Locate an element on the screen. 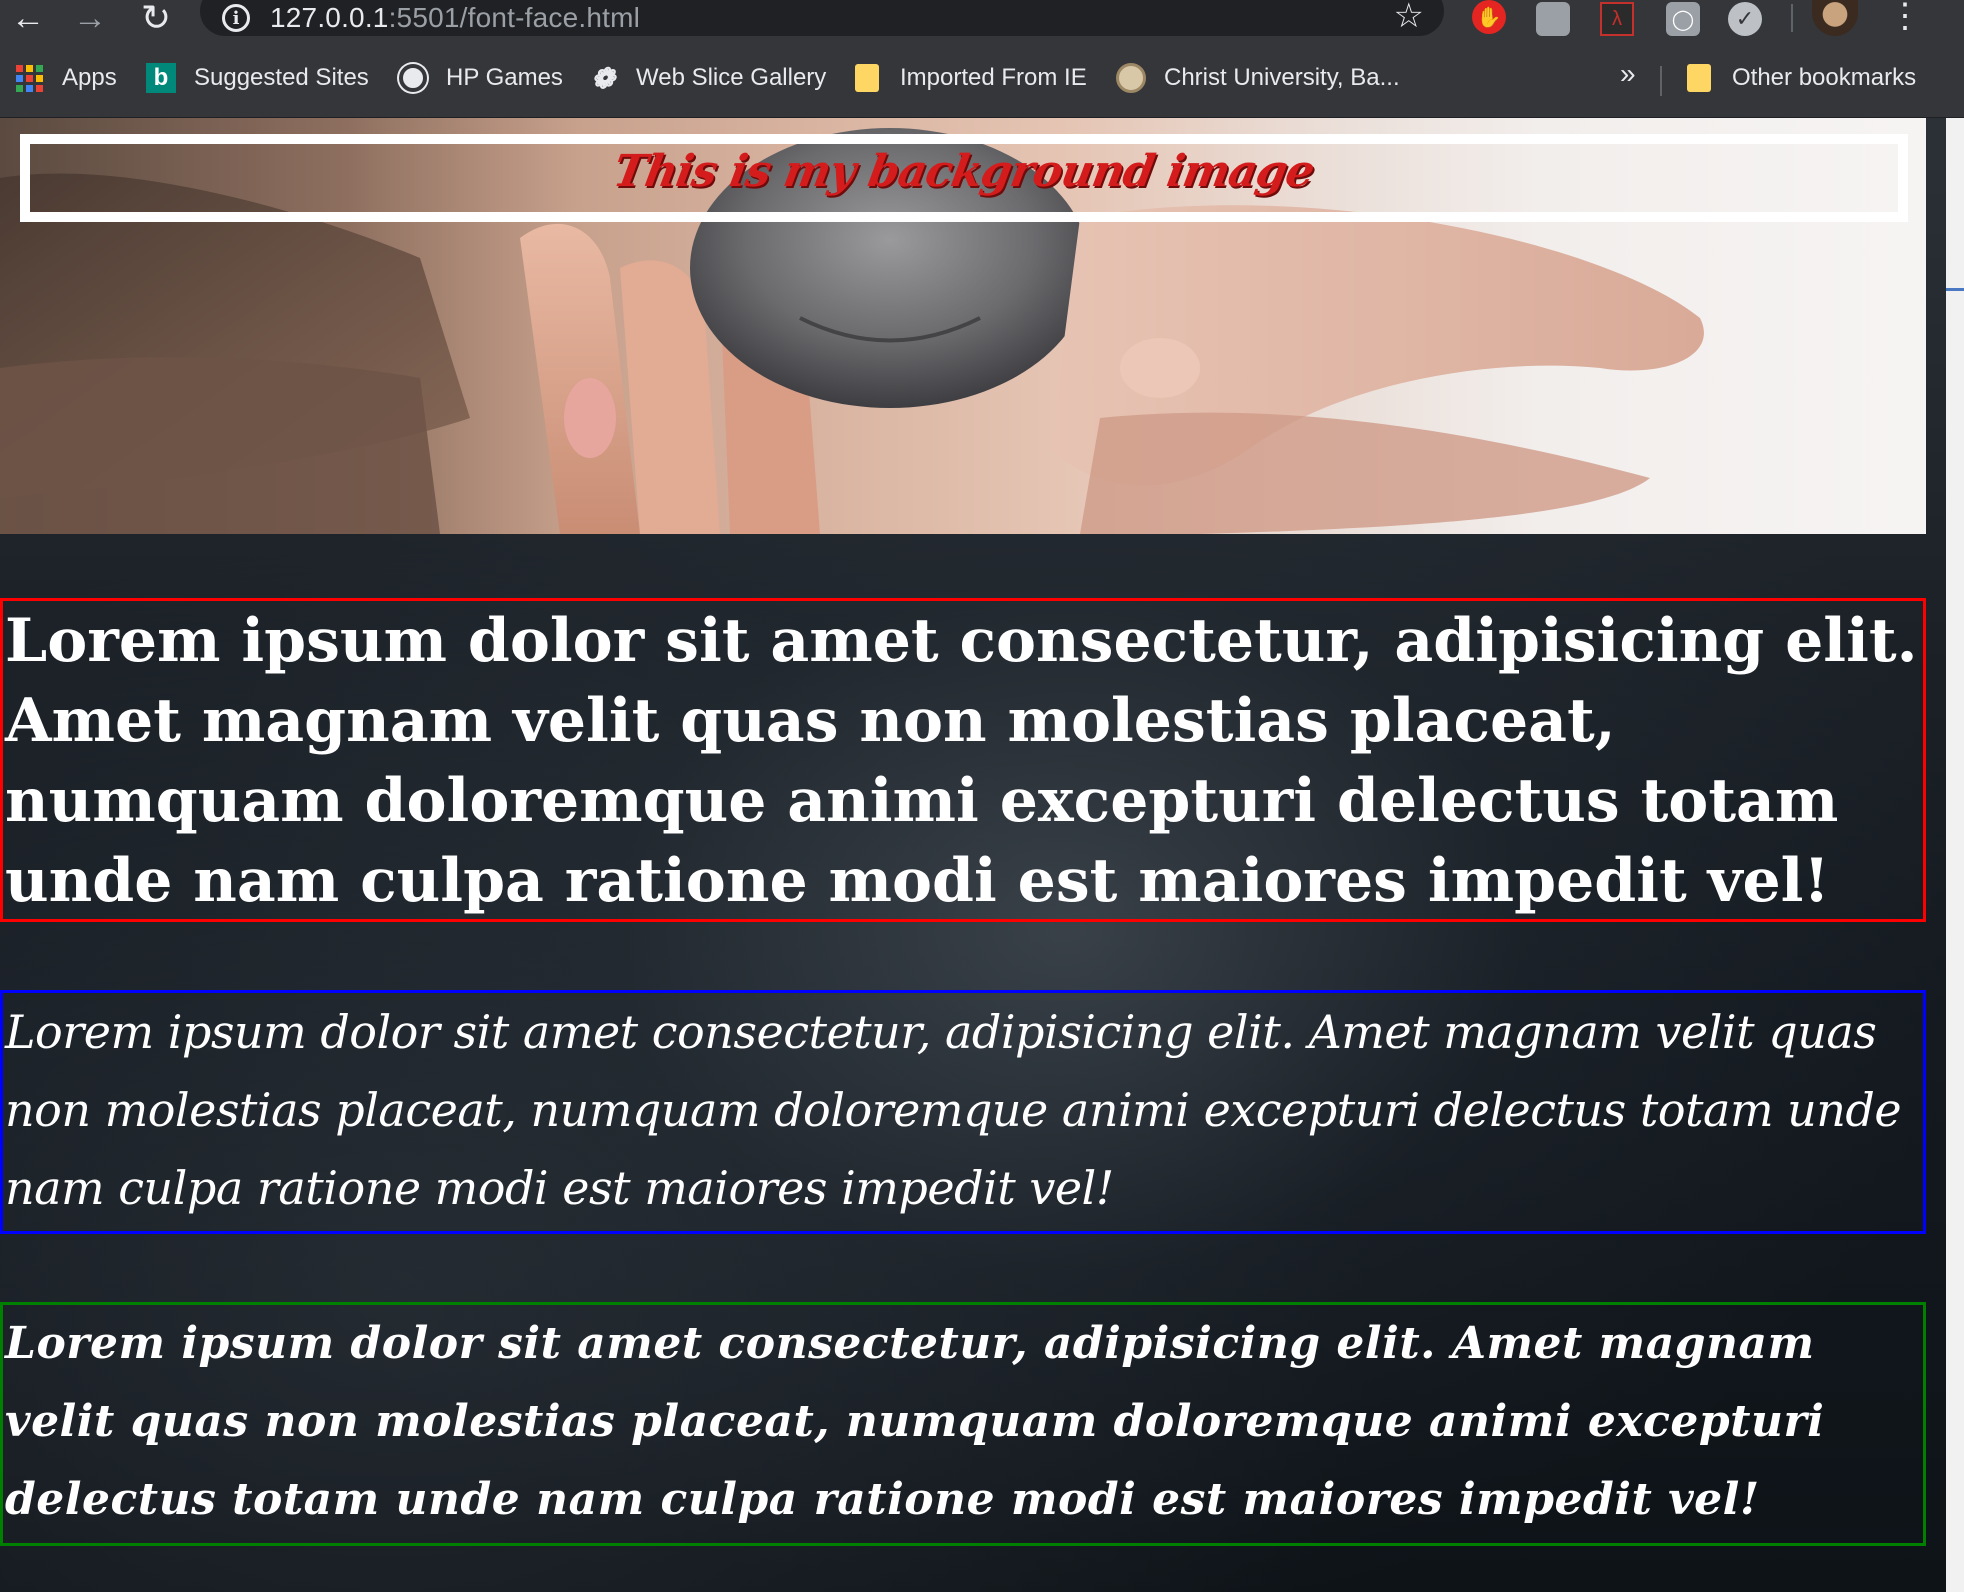 This screenshot has width=1964, height=1592. address-bar: i 127.0.0.1:5501/font-face.html ☆ is located at coordinates (822, 18).